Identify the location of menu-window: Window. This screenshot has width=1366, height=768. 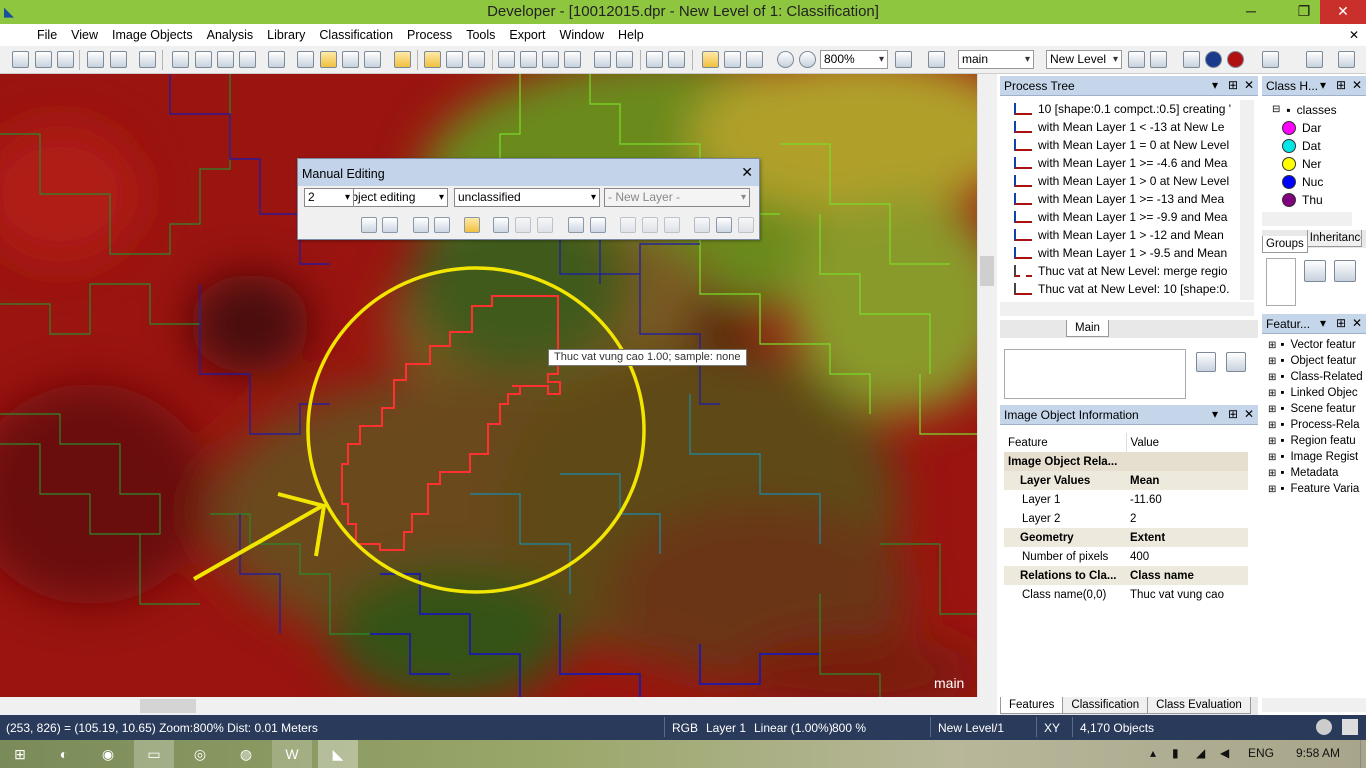
(582, 35).